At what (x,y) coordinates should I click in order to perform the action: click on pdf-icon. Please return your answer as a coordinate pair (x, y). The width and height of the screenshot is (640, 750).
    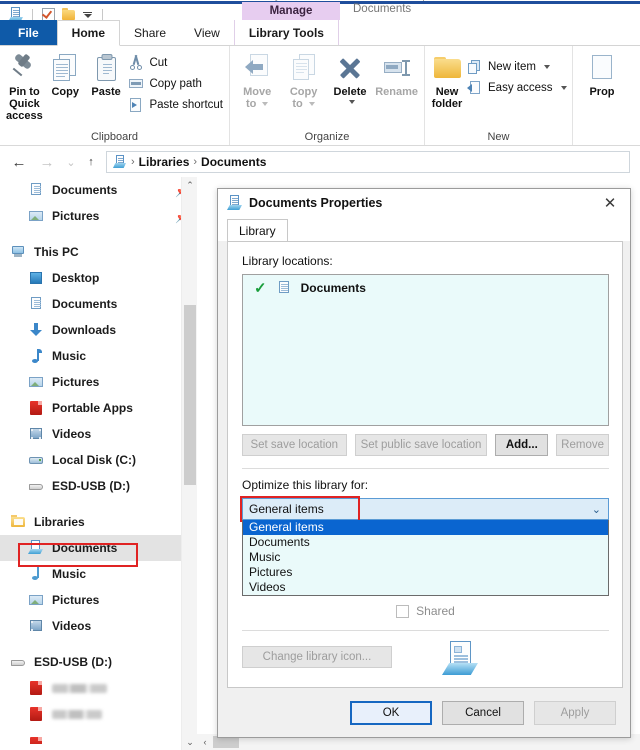
    Looking at the image, I should click on (36, 688).